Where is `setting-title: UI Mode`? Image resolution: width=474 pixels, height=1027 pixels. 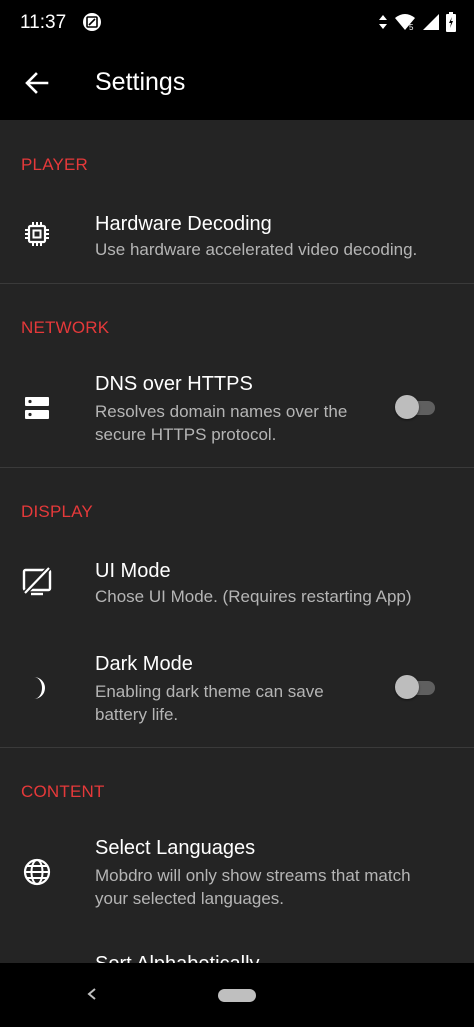 setting-title: UI Mode is located at coordinates (133, 571).